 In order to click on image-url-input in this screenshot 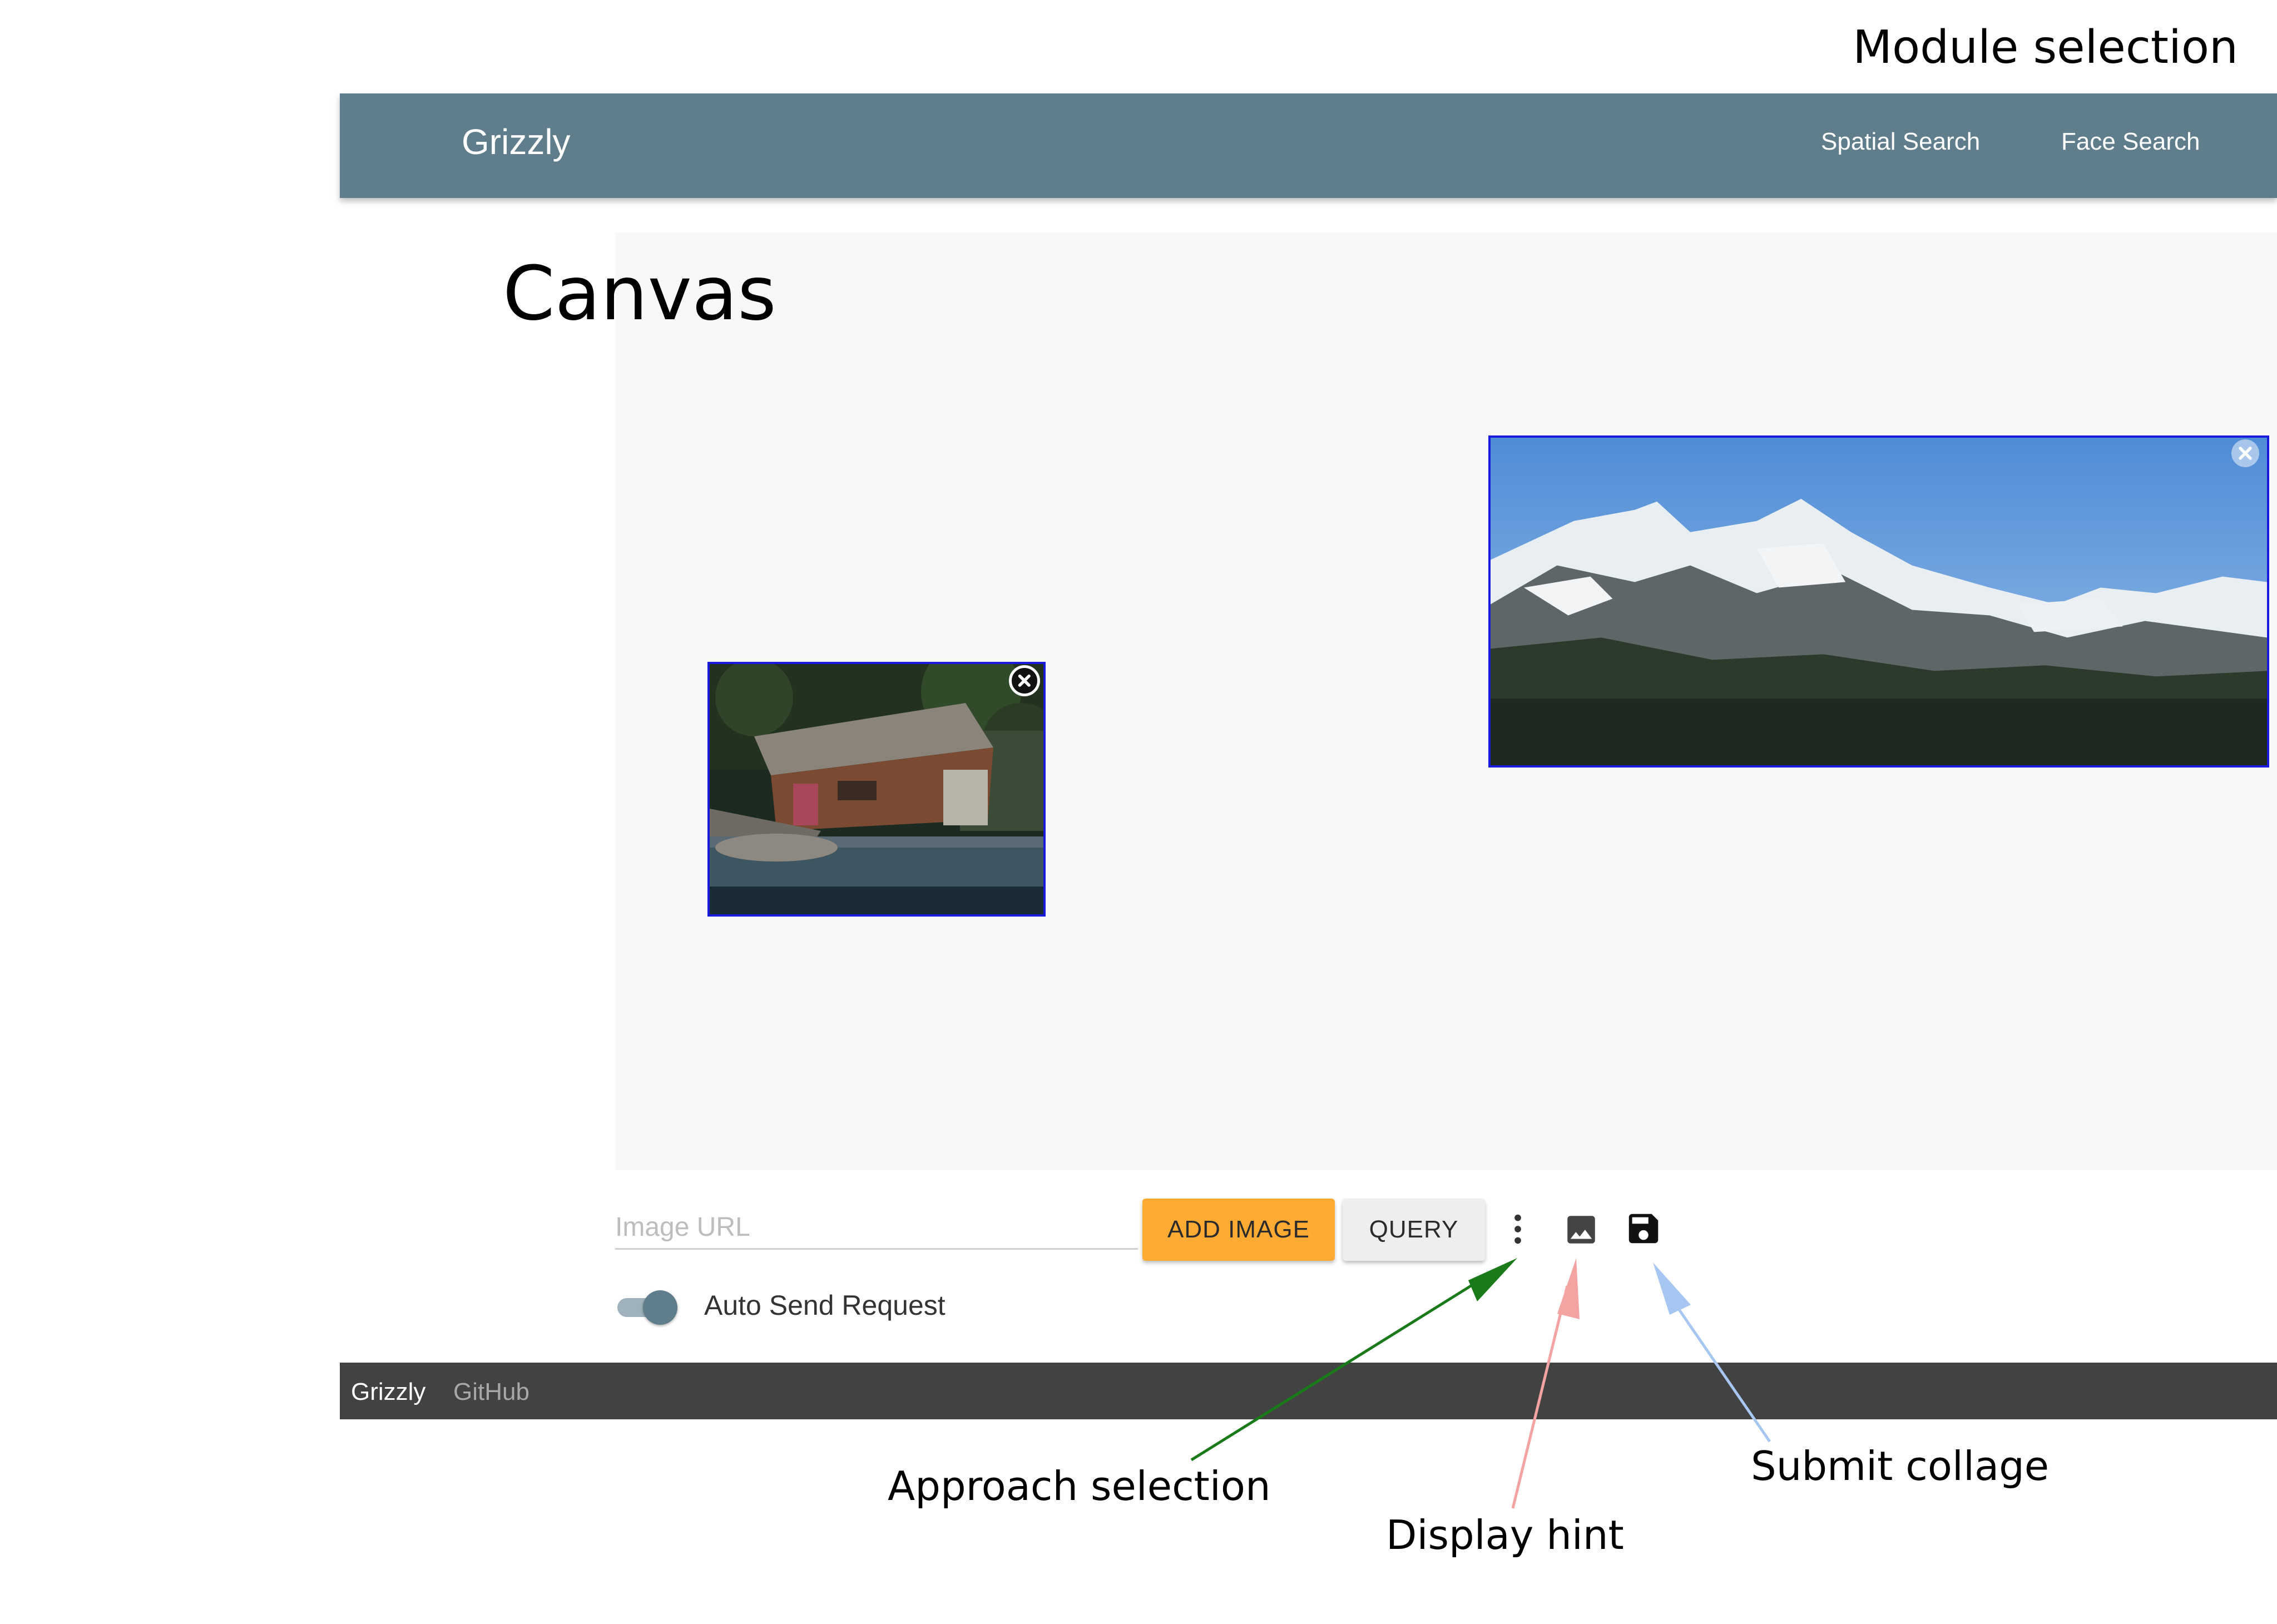, I will do `click(877, 1228)`.